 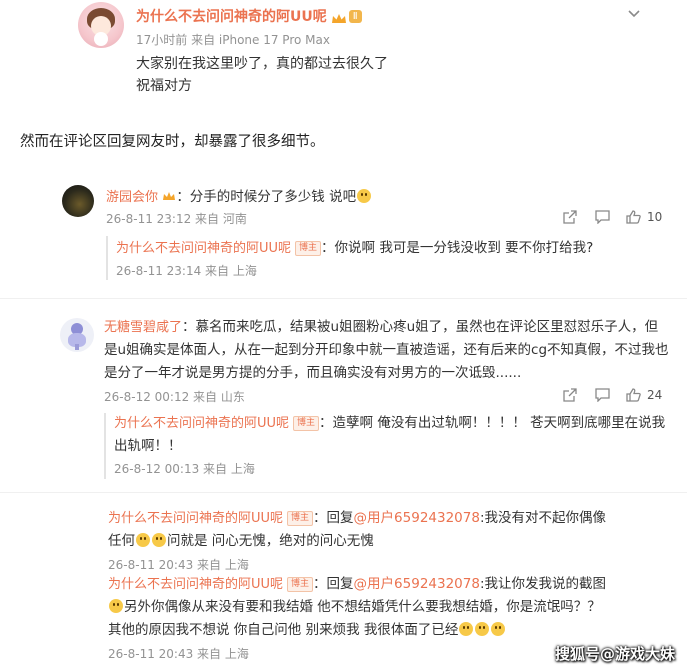 What do you see at coordinates (178, 565) in the screenshot?
I see `reply3-meta: 26-8-11 20:43 来自 上海` at bounding box center [178, 565].